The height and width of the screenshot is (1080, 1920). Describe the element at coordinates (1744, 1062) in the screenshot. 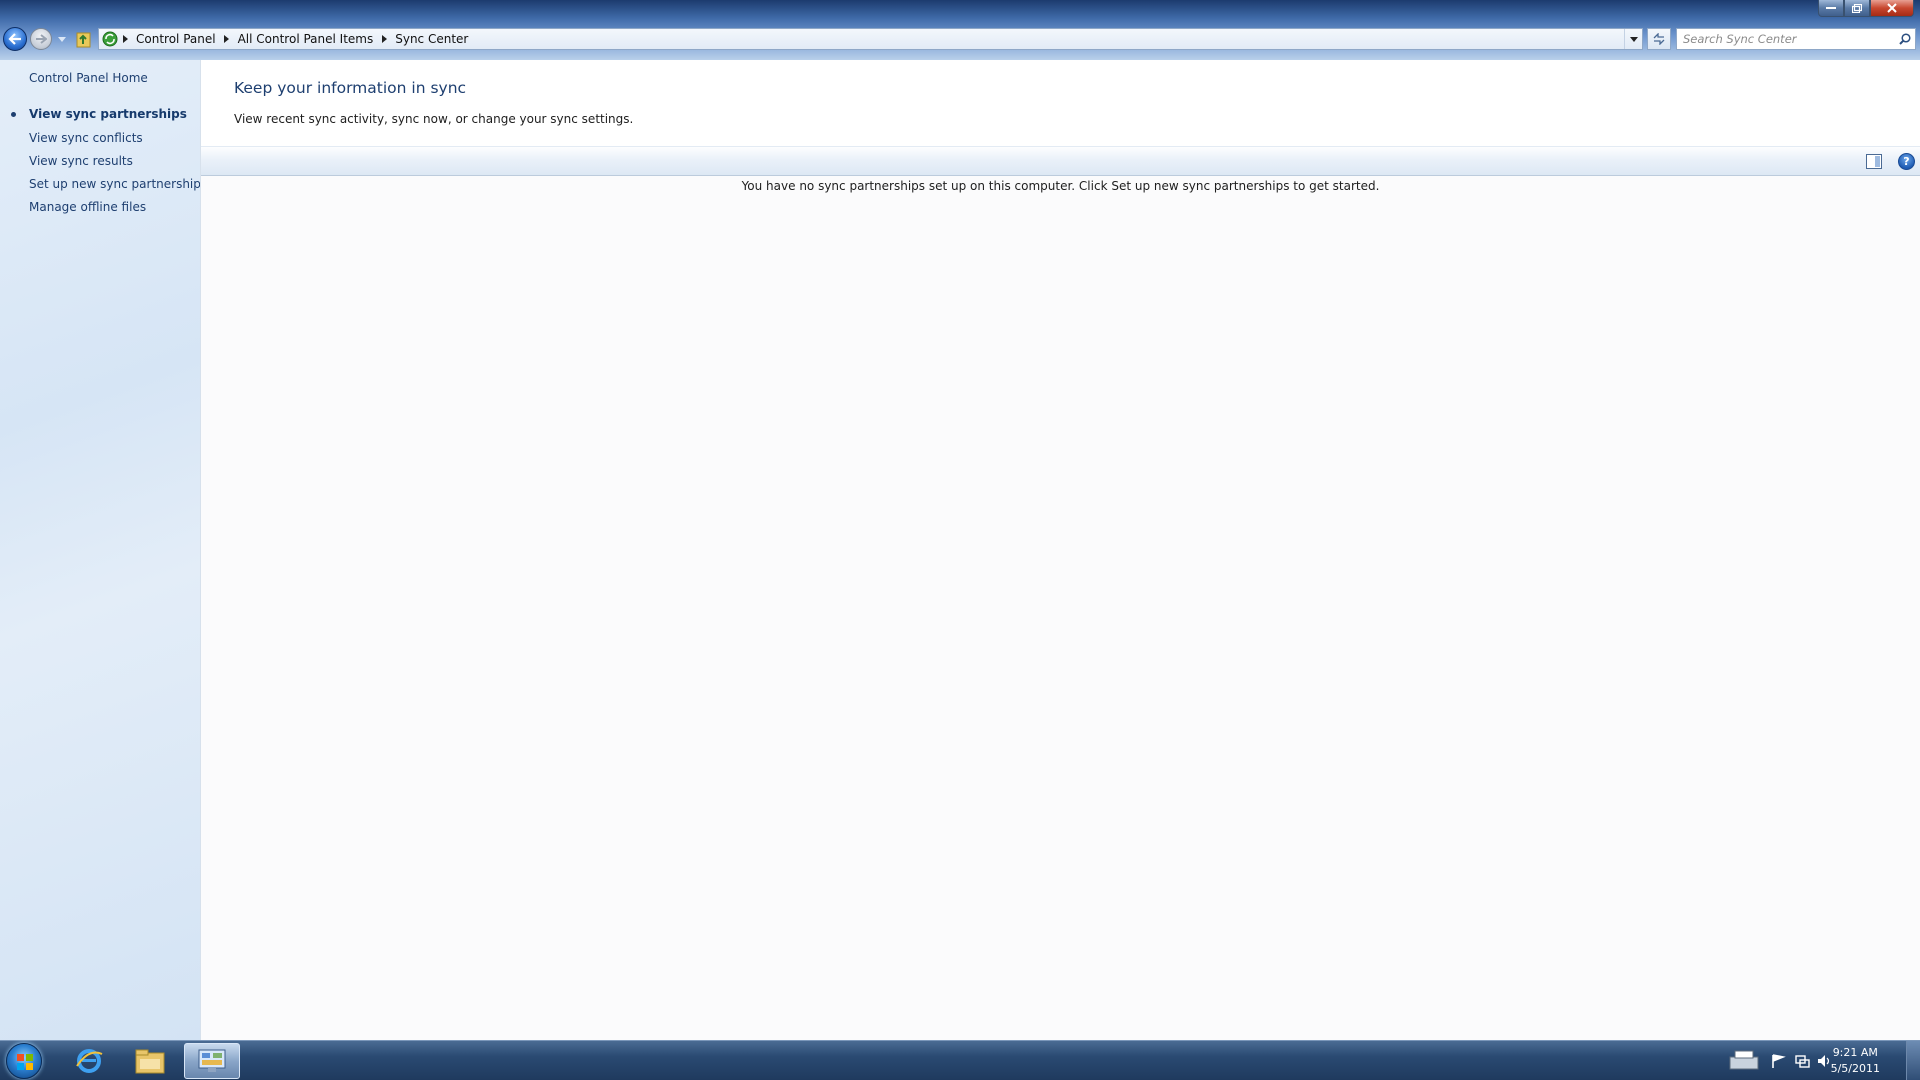

I see `printer-icon` at that location.